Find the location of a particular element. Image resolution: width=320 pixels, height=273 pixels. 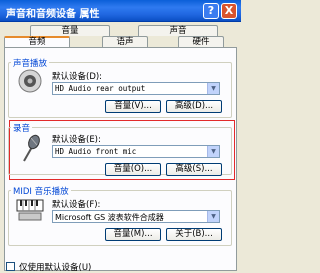

midi-device-label: 默认设备(F): is located at coordinates (76, 205).